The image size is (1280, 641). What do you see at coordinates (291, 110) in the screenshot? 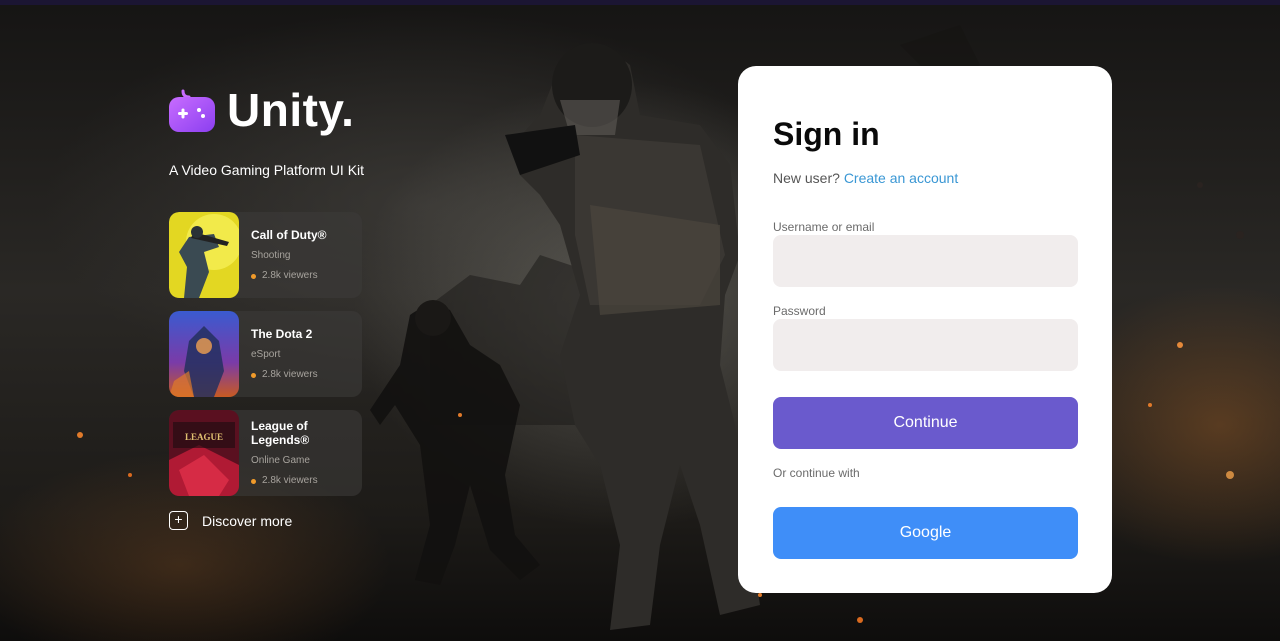
I see `brand-name: Unity.` at bounding box center [291, 110].